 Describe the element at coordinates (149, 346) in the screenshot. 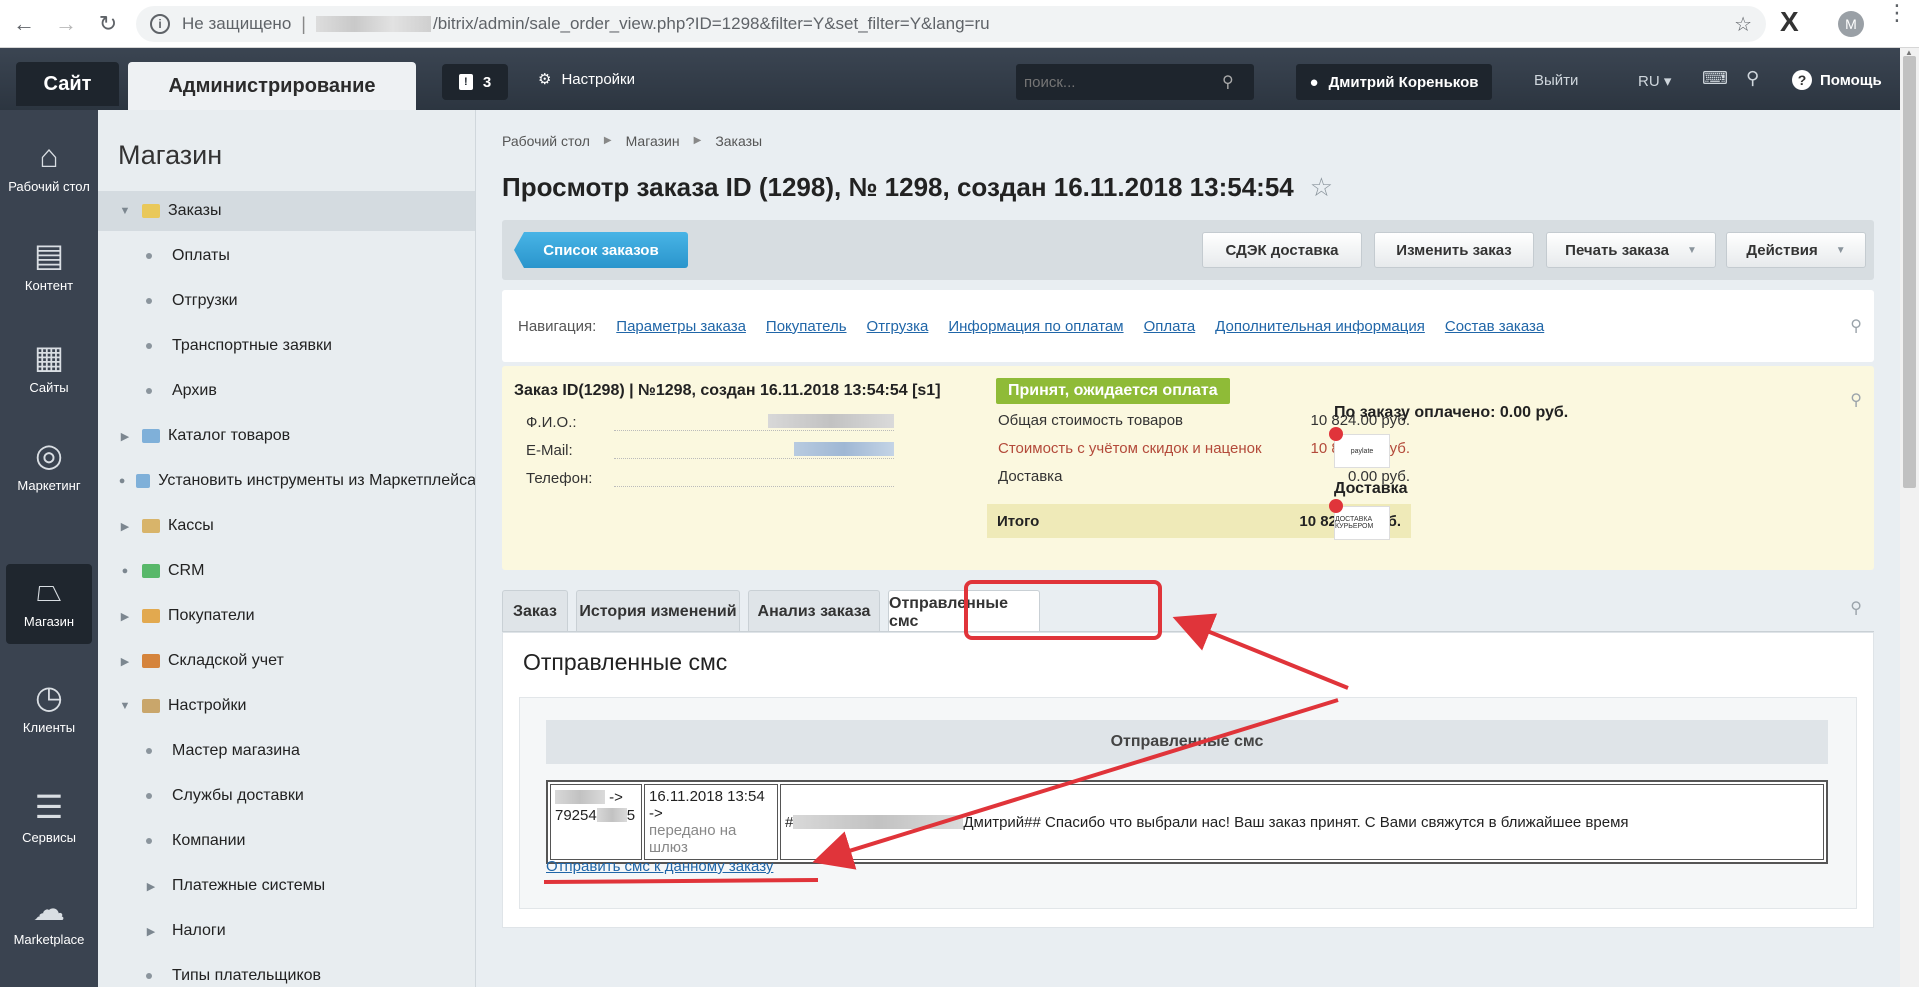

I see `bullet-icon` at that location.